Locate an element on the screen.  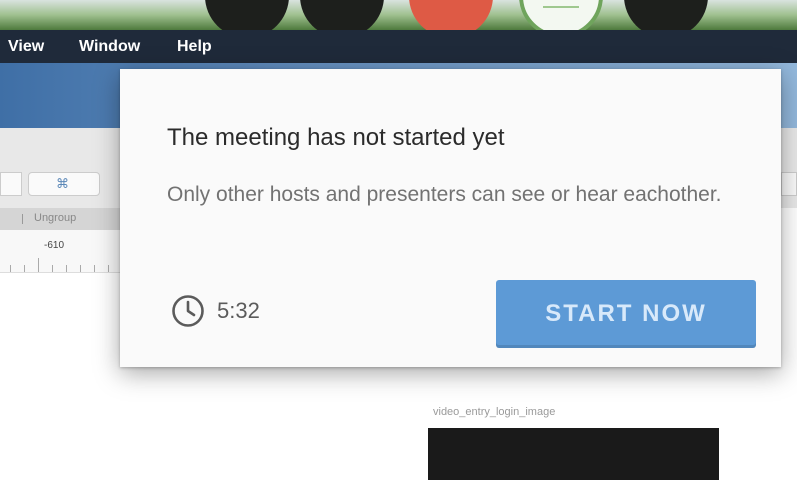
ungroup-label: Ungroup is located at coordinates (55, 218).